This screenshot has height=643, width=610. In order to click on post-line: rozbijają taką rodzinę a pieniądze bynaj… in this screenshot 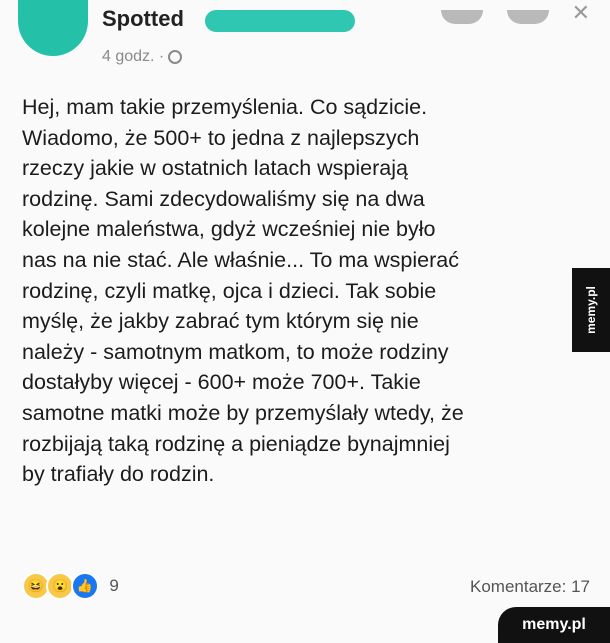, I will do `click(236, 443)`.